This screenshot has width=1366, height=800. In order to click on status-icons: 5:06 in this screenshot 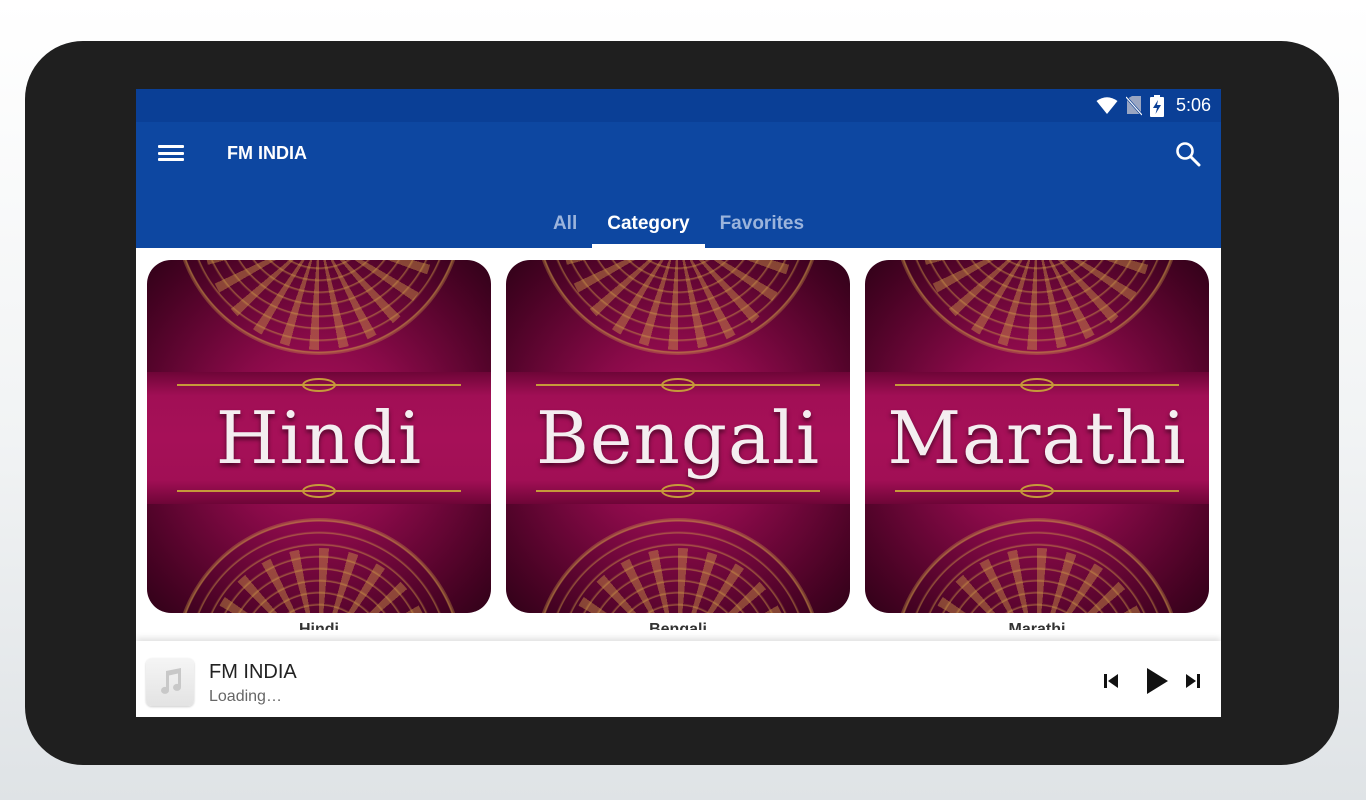, I will do `click(1153, 105)`.